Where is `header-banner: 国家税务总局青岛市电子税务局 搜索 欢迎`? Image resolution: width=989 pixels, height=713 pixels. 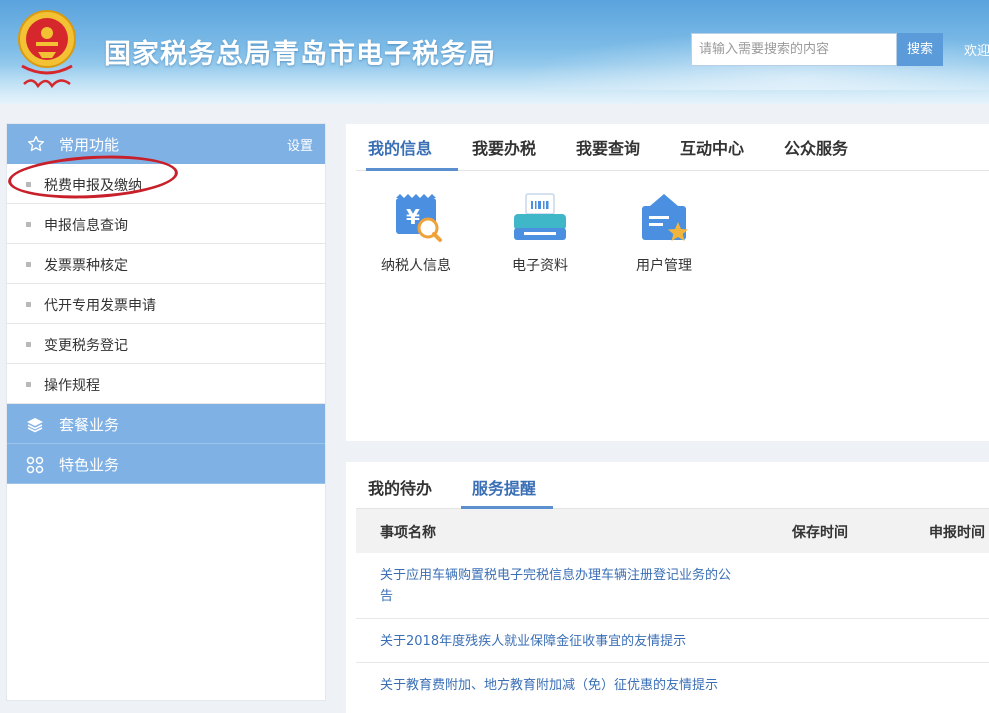 header-banner: 国家税务总局青岛市电子税务局 搜索 欢迎 is located at coordinates (494, 52).